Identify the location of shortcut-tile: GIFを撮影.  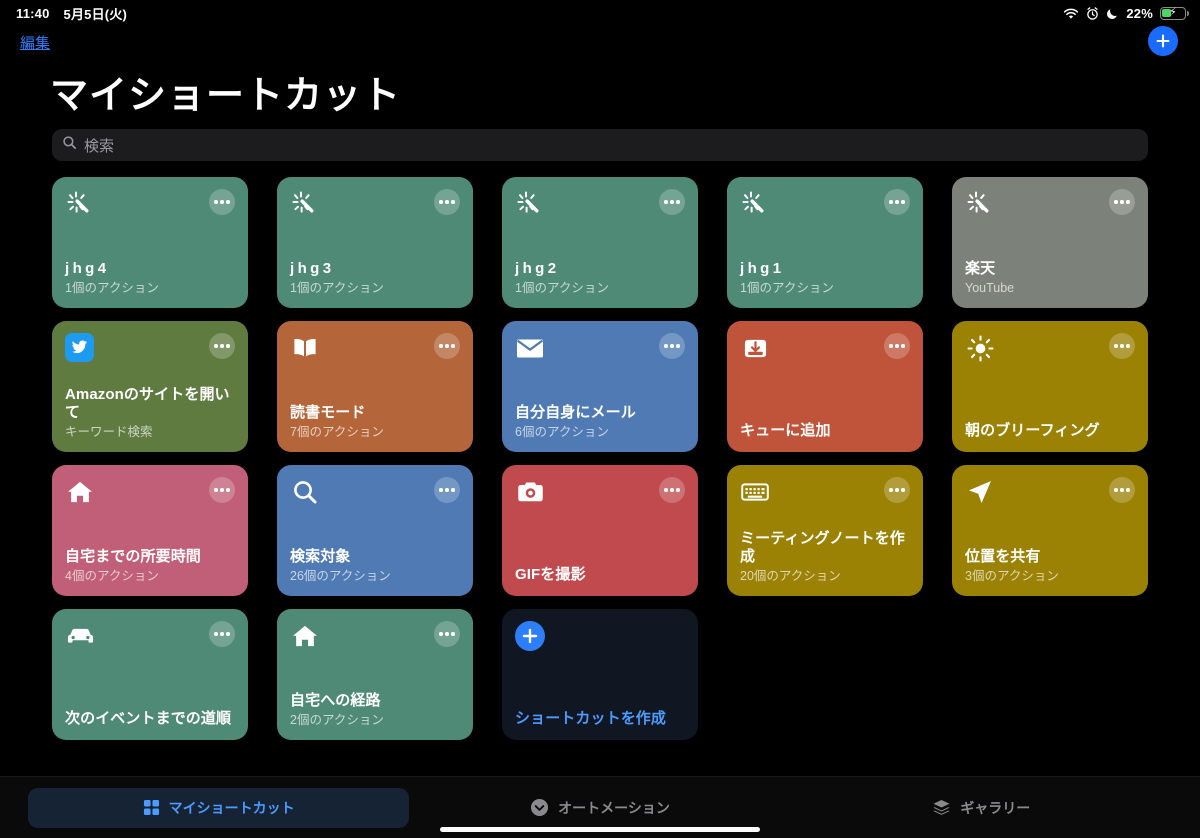
(600, 530).